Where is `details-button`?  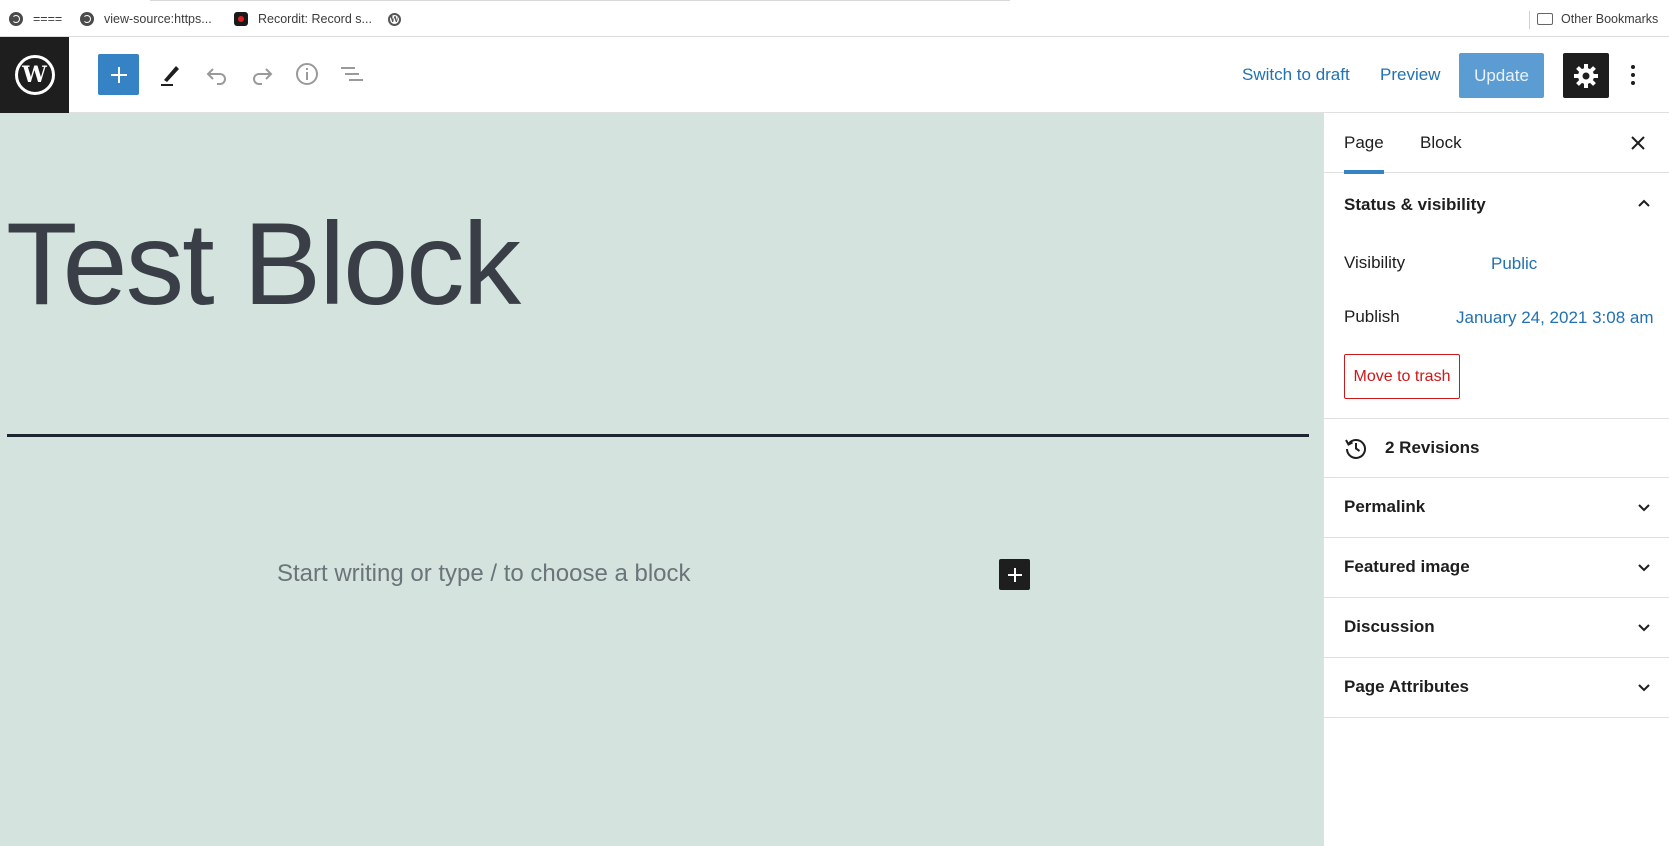 details-button is located at coordinates (307, 74).